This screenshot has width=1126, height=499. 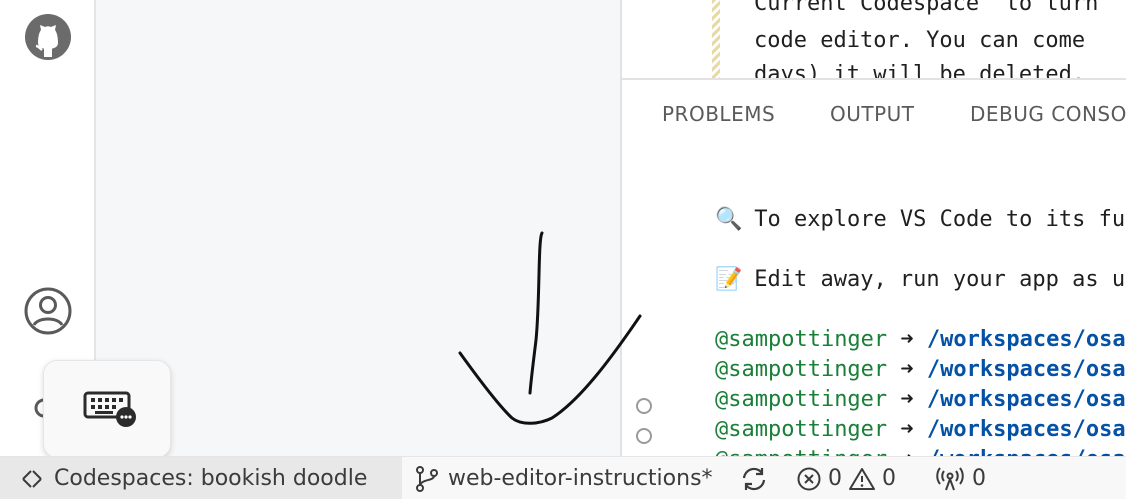 What do you see at coordinates (211, 478) in the screenshot?
I see `remote-label: Codespaces: bookish doodle` at bounding box center [211, 478].